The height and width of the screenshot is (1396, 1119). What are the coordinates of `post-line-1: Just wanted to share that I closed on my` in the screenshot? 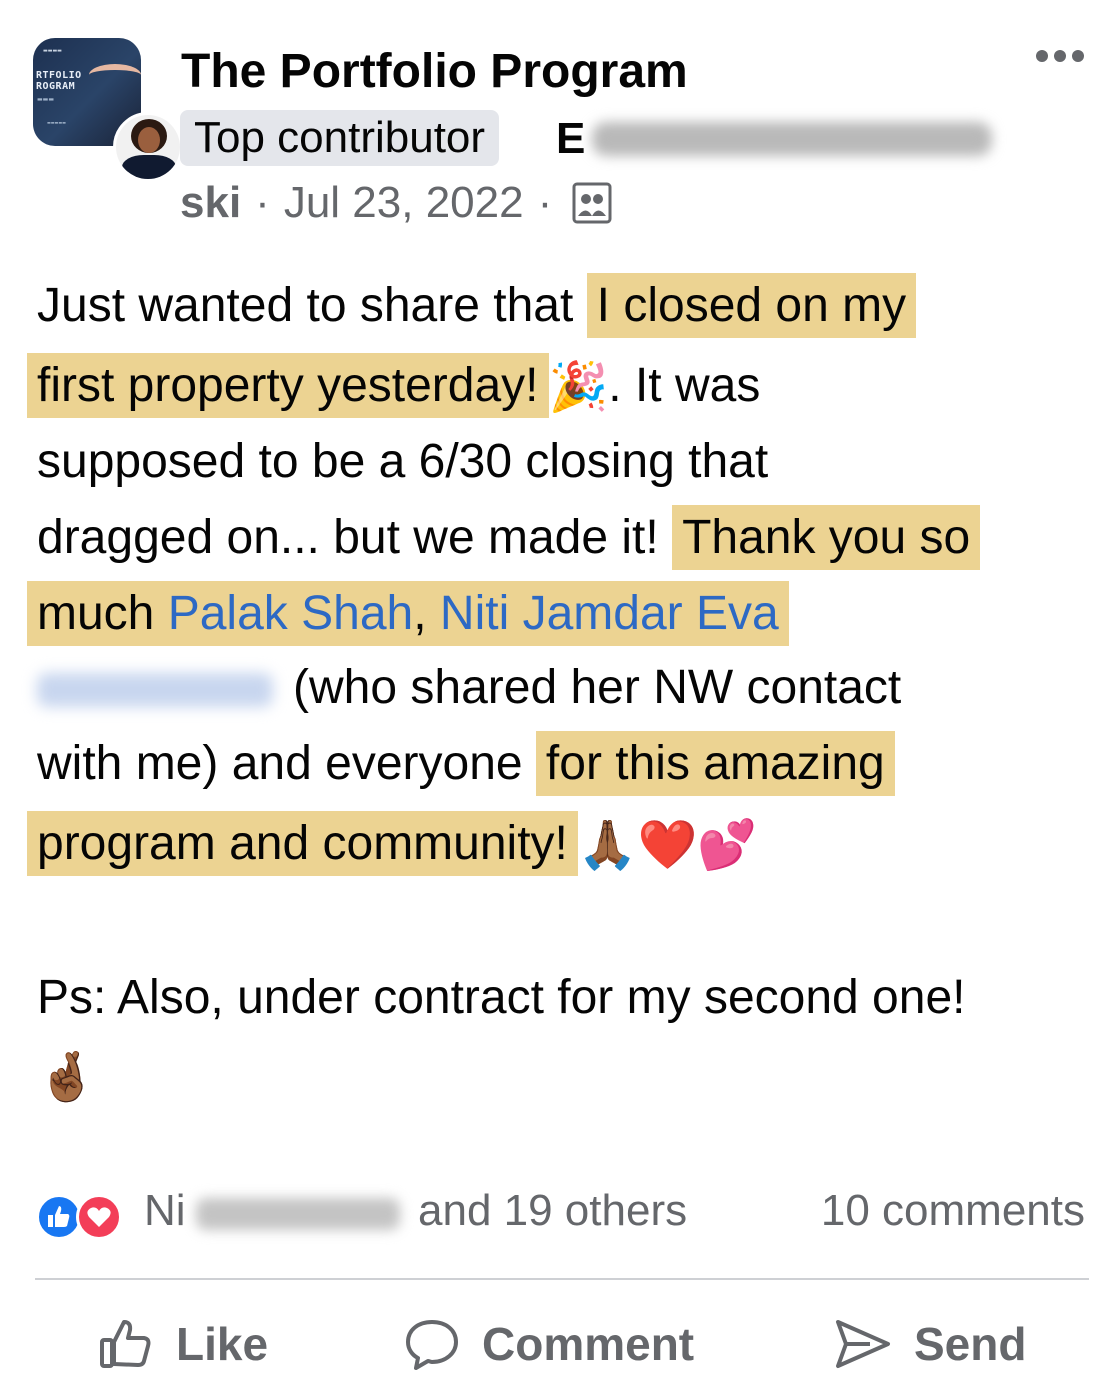 It's located at (477, 305).